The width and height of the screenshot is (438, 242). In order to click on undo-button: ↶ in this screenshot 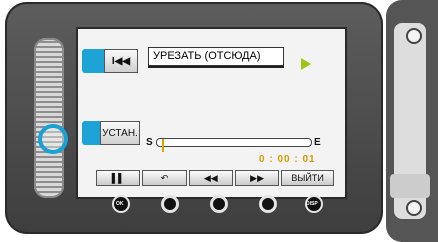, I will do `click(164, 178)`.